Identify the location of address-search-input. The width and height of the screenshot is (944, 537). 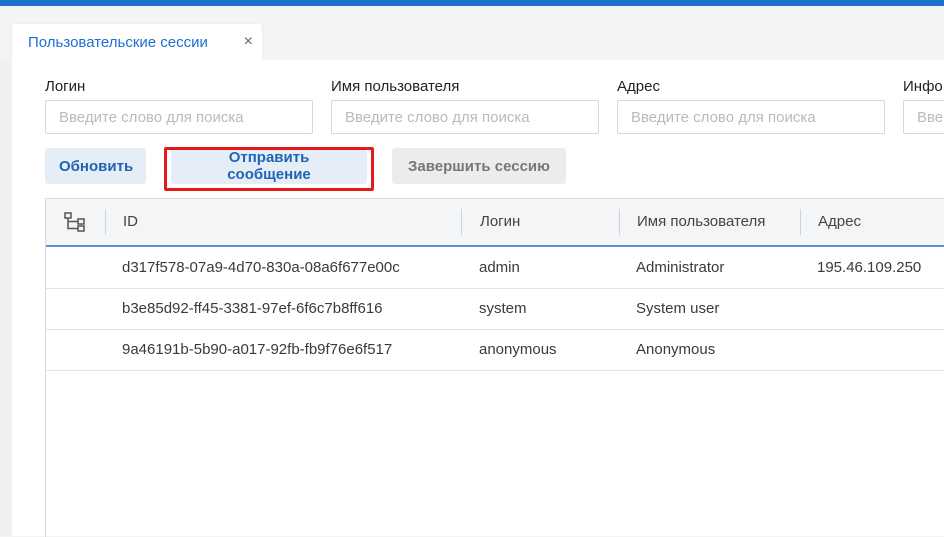
(751, 117).